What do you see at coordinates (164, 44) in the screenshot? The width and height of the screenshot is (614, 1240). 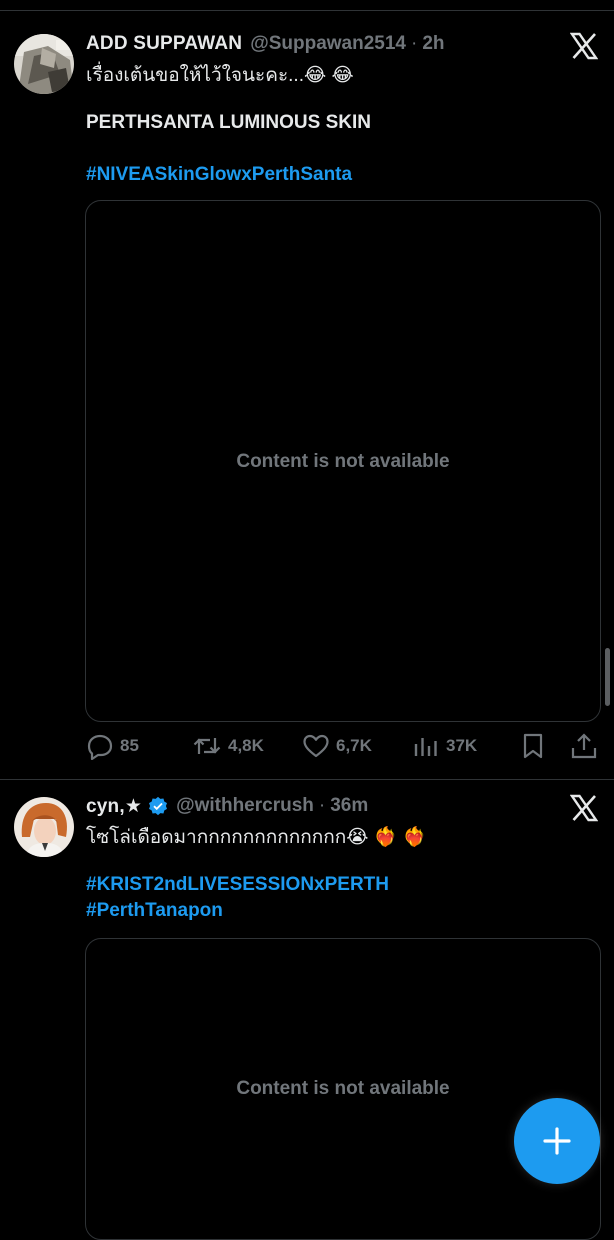 I see `display-name: ADD SUPPAWAN` at bounding box center [164, 44].